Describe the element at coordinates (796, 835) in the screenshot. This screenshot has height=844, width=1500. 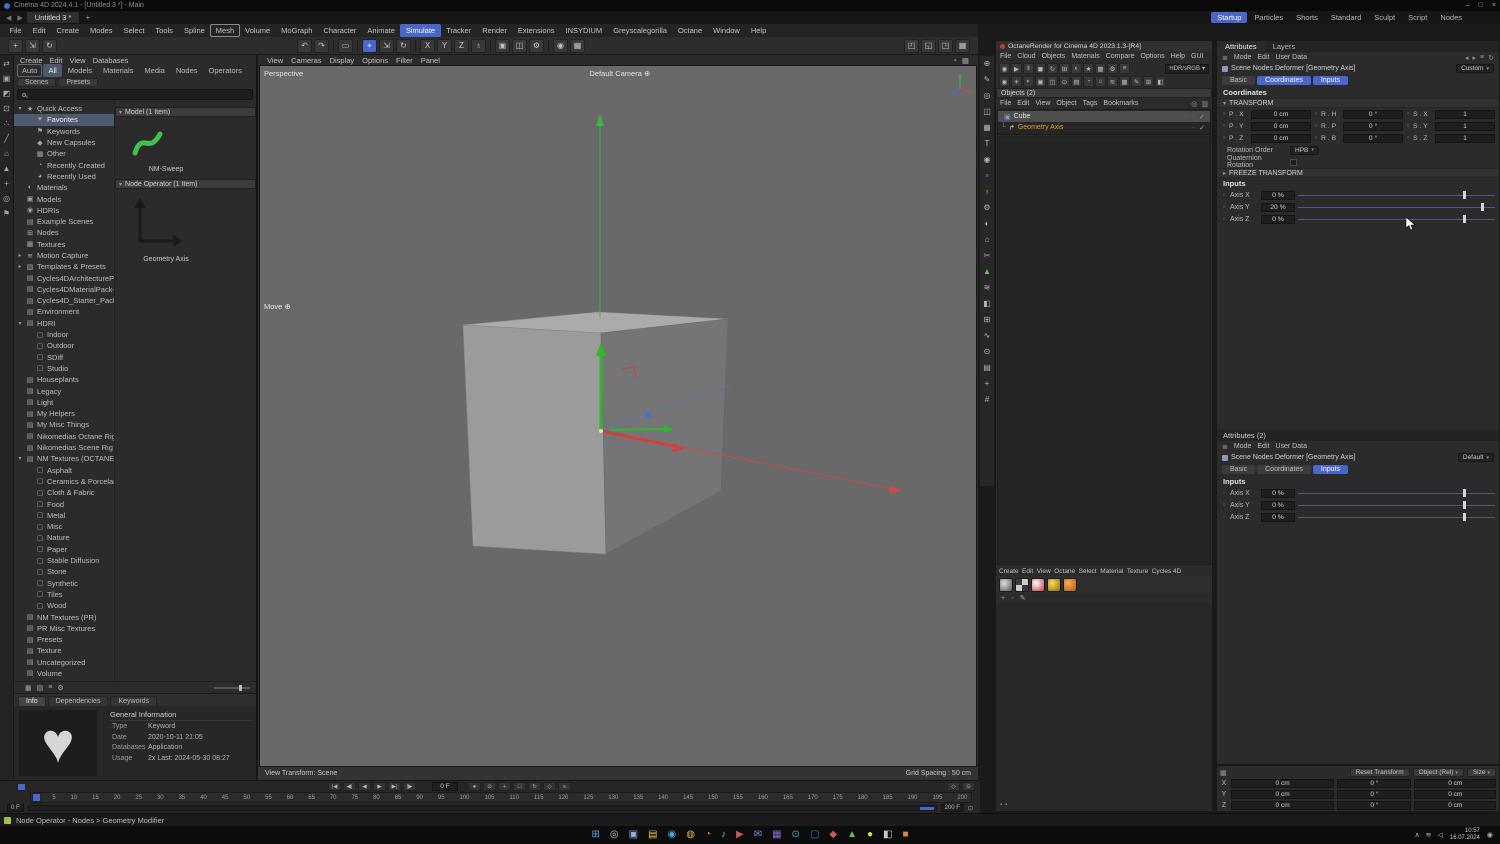
I see `app-icon-5: ⊙` at that location.